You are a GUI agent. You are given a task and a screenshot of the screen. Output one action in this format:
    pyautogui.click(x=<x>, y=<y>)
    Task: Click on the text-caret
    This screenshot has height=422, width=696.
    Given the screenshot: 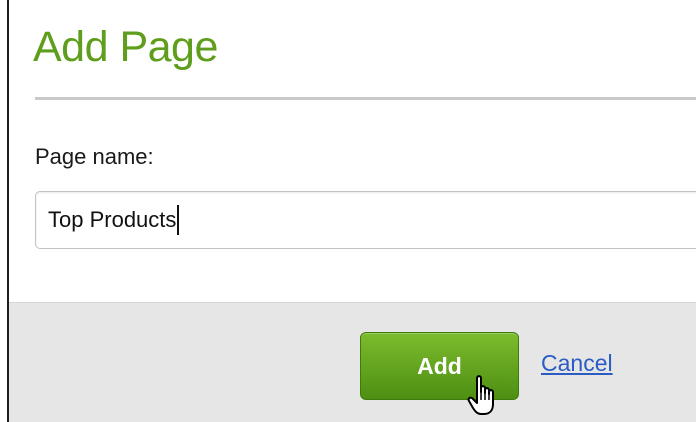 What is the action you would take?
    pyautogui.click(x=178, y=220)
    